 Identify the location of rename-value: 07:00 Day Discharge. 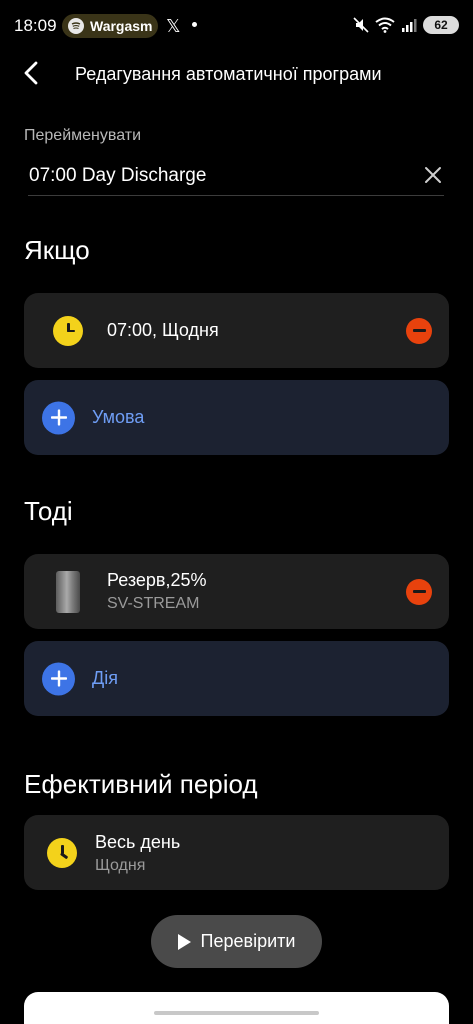
(117, 176).